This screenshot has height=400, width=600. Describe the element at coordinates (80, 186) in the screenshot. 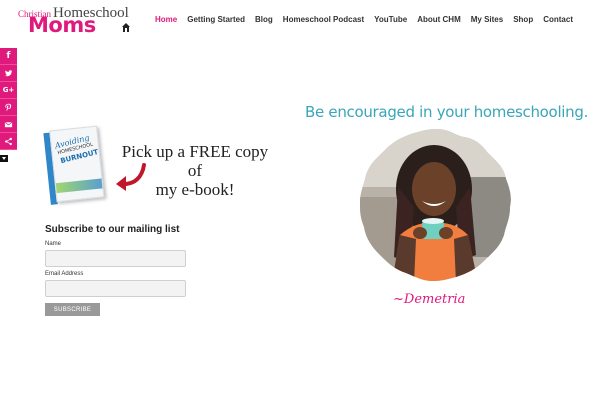

I see `book-swoosh-graphic` at that location.